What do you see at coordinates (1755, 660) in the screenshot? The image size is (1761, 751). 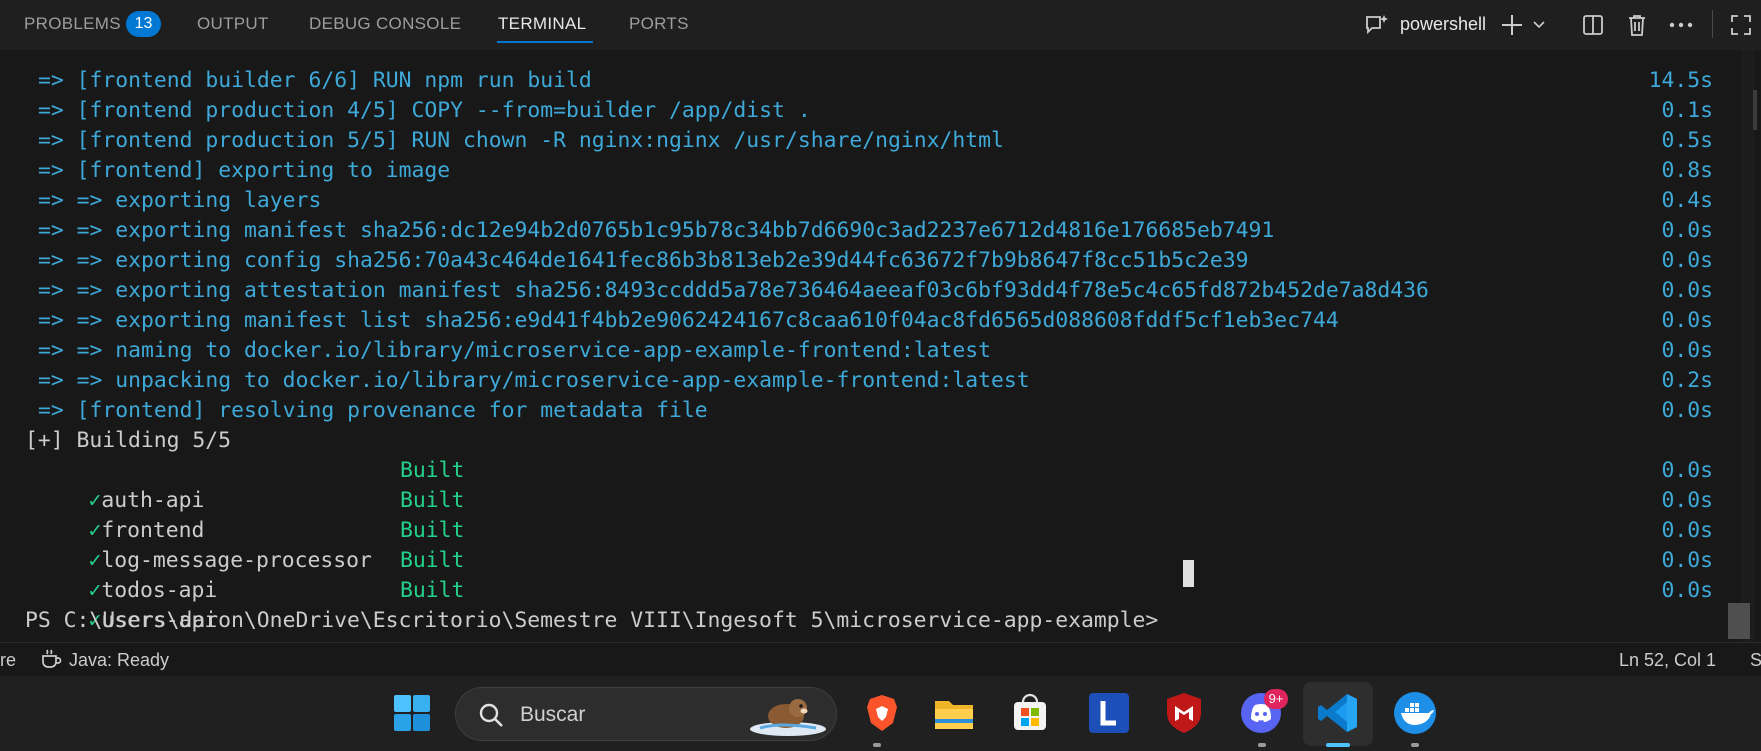 I see `status-right-fragment: S` at bounding box center [1755, 660].